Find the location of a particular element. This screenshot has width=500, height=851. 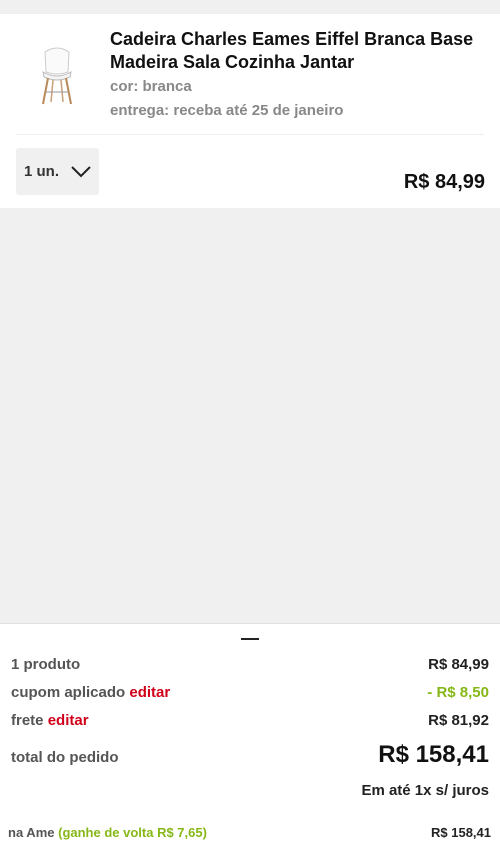

delivery-label: entrega: is located at coordinates (140, 110).